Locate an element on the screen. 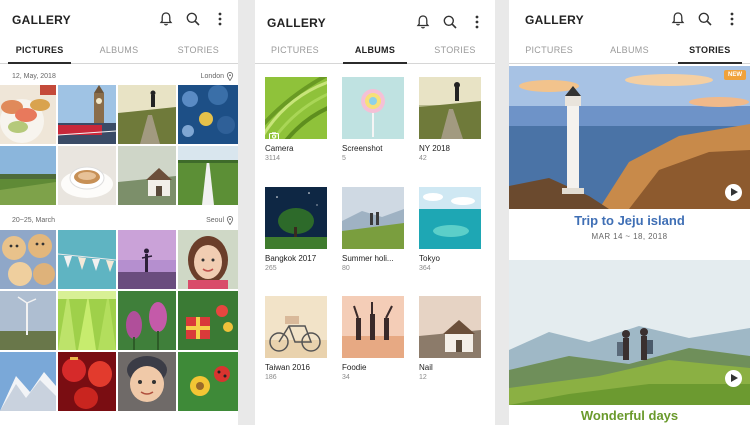 The width and height of the screenshot is (750, 425). album-name: Nail is located at coordinates (426, 367).